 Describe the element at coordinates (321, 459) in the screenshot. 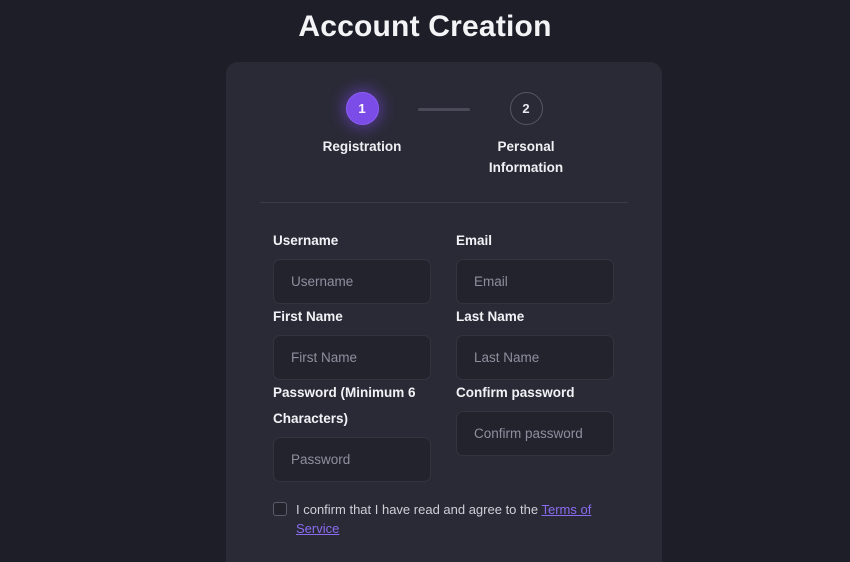

I see `input-password-placeholder: Password` at that location.